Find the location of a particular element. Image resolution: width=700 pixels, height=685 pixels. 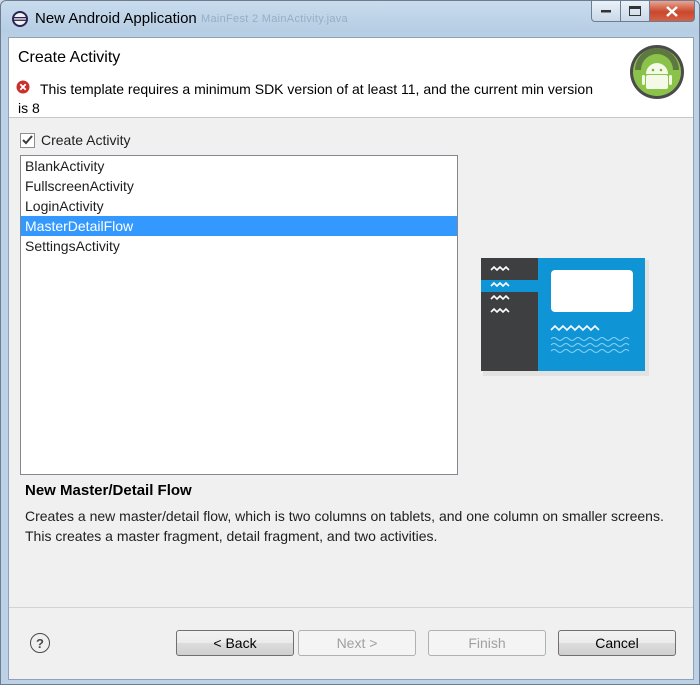

back-button: < Back is located at coordinates (235, 643).